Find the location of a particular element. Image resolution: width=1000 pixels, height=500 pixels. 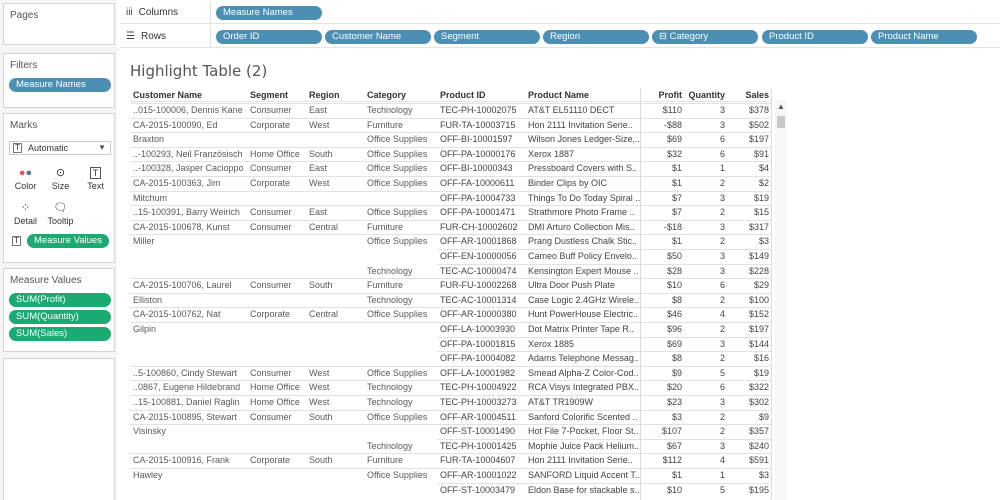

cell-product-name: Hunt PowerHouse Electric.. is located at coordinates (583, 314).